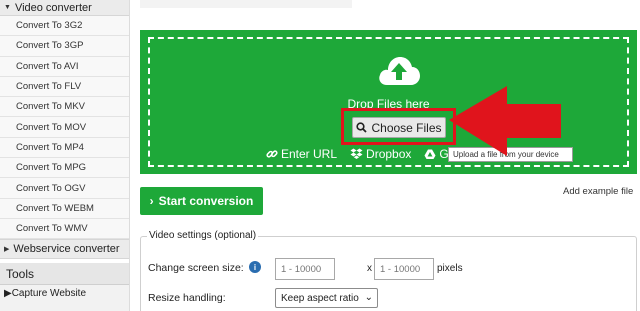 The image size is (640, 311). I want to click on enter-url-link: Enter URL, so click(301, 154).